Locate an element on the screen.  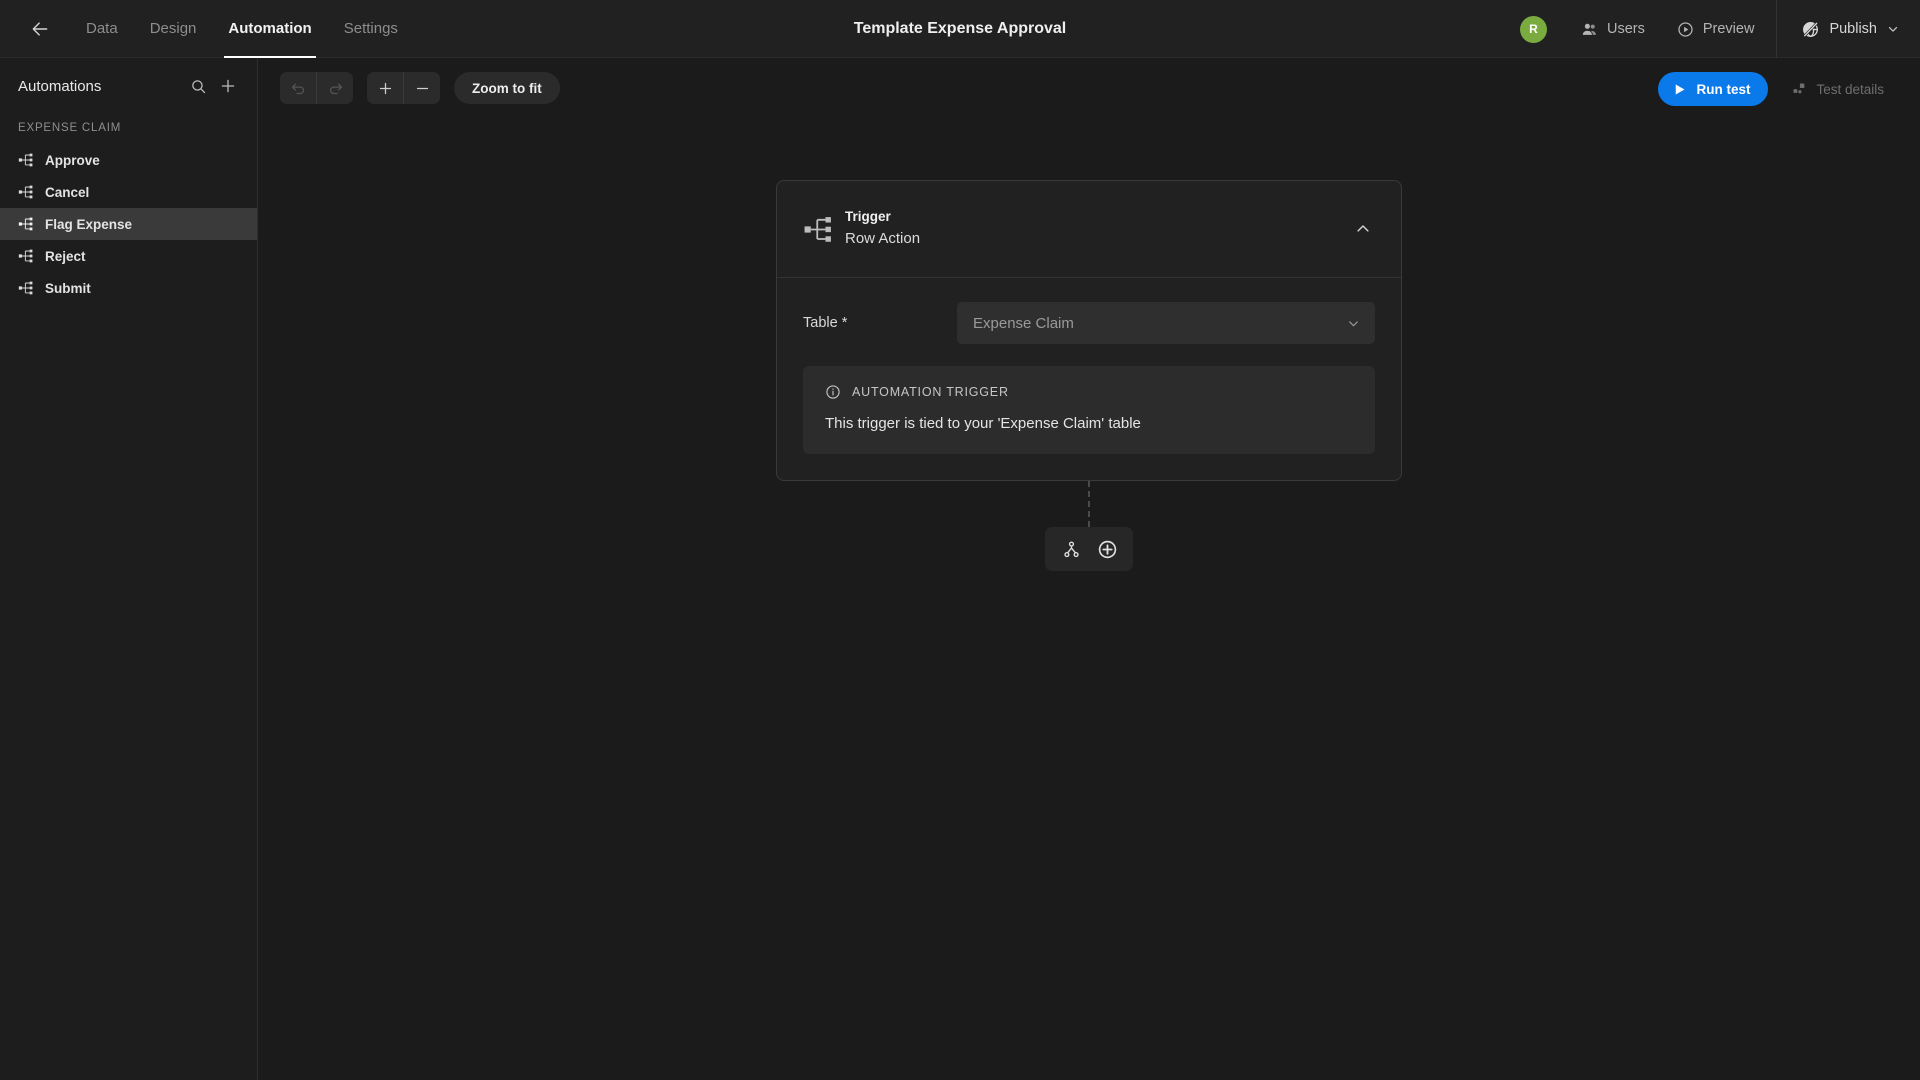
flow-connector-line is located at coordinates (1089, 504).